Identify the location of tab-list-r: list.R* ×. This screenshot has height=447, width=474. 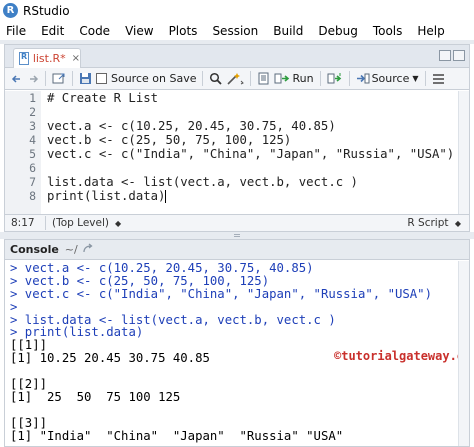
(47, 58).